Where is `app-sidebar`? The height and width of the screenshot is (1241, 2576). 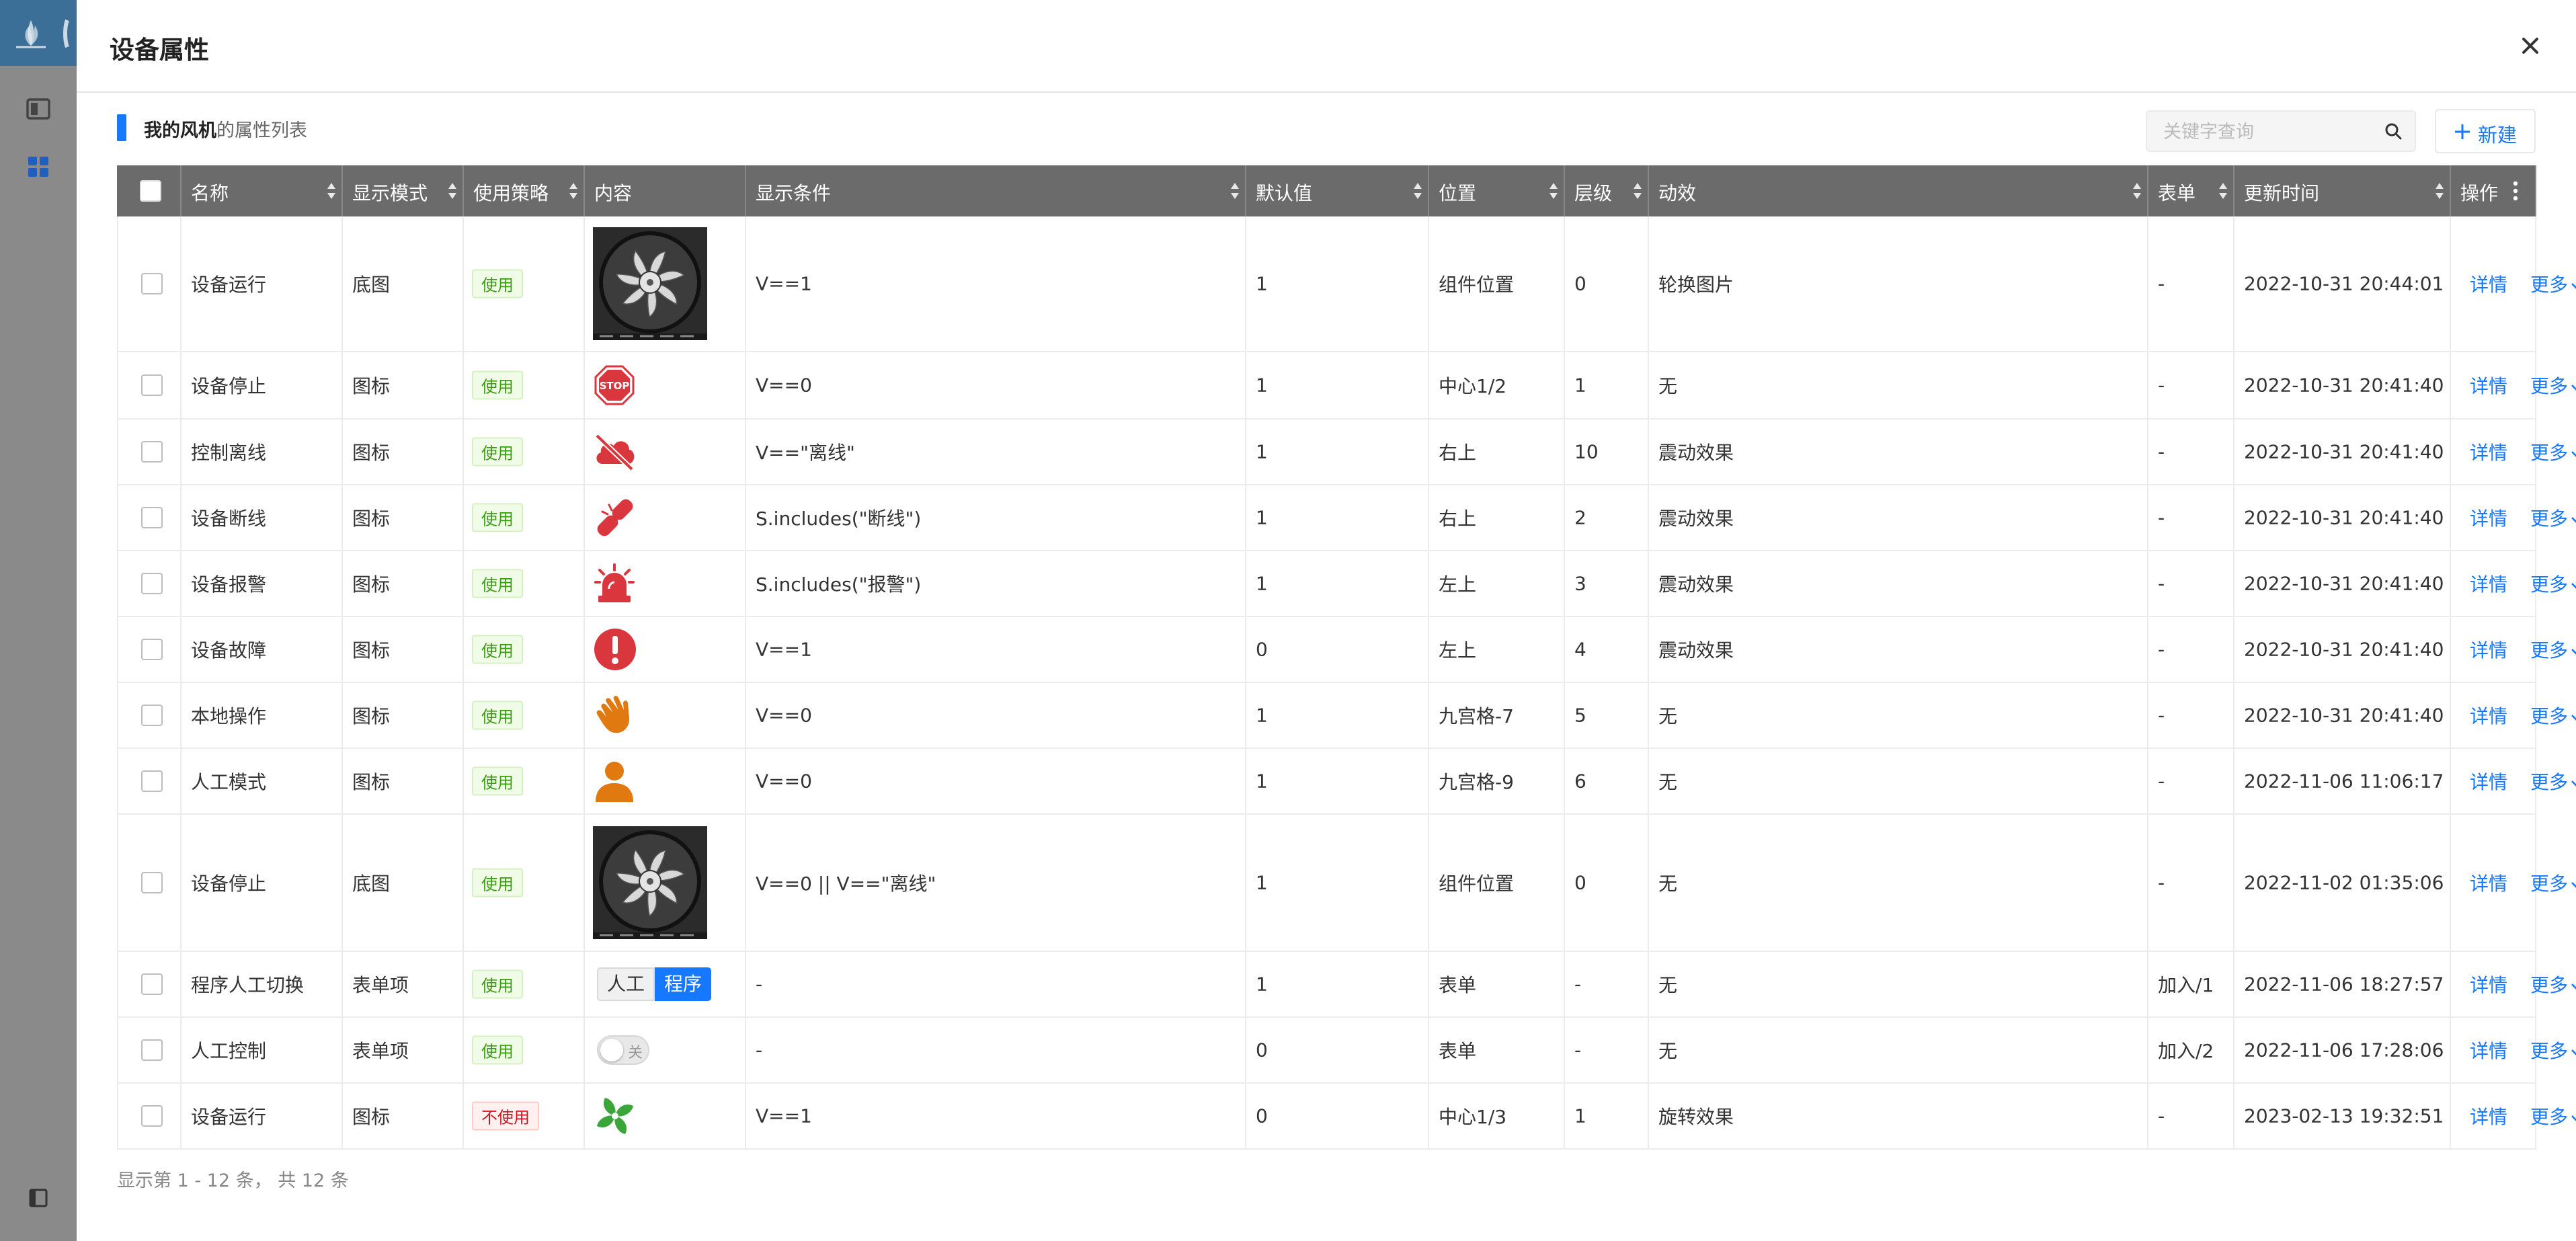 app-sidebar is located at coordinates (38, 620).